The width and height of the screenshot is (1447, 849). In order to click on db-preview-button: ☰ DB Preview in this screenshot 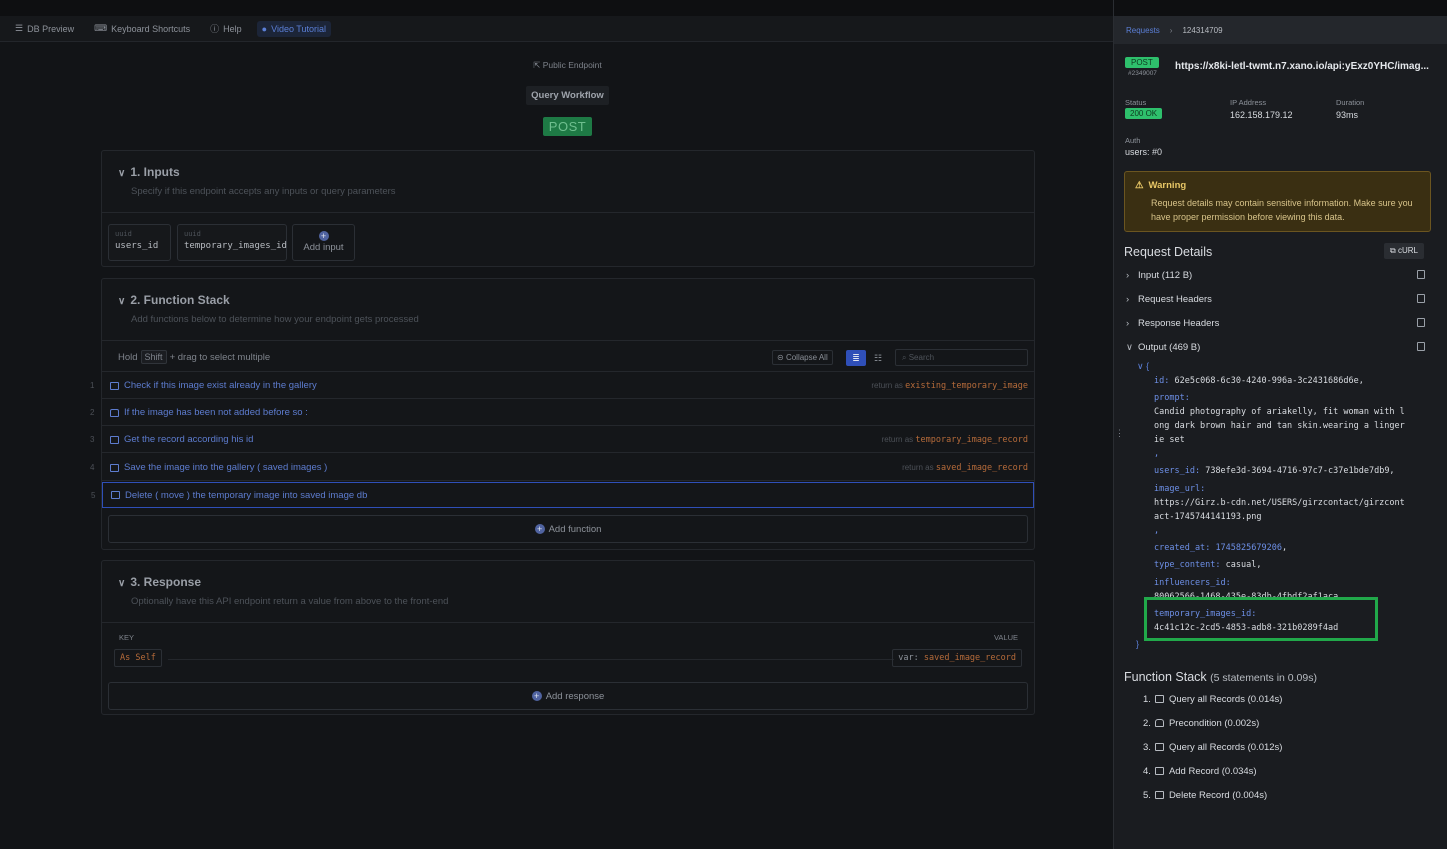, I will do `click(44, 28)`.